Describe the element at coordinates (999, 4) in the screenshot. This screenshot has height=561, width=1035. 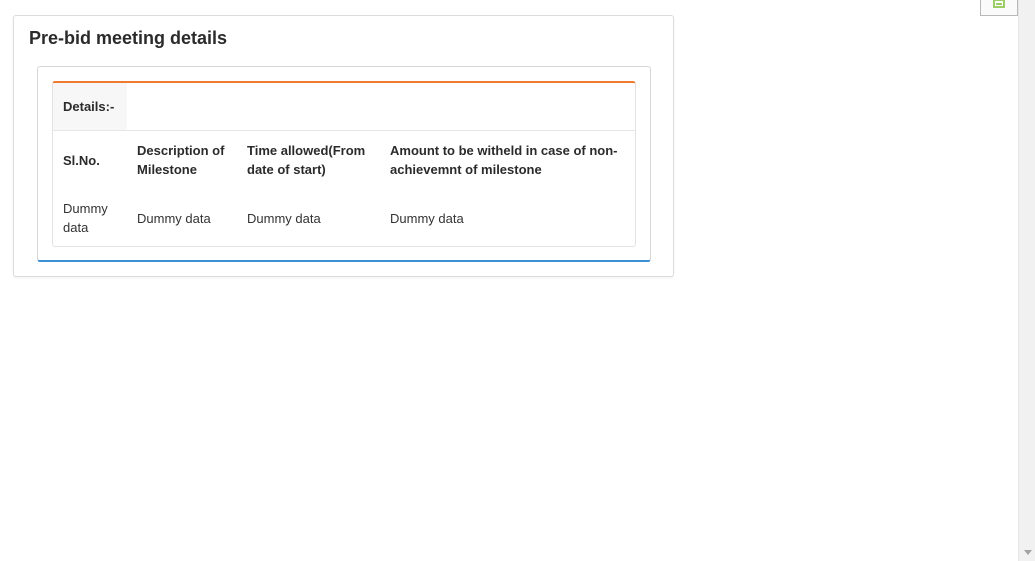
I see `document-icon` at that location.